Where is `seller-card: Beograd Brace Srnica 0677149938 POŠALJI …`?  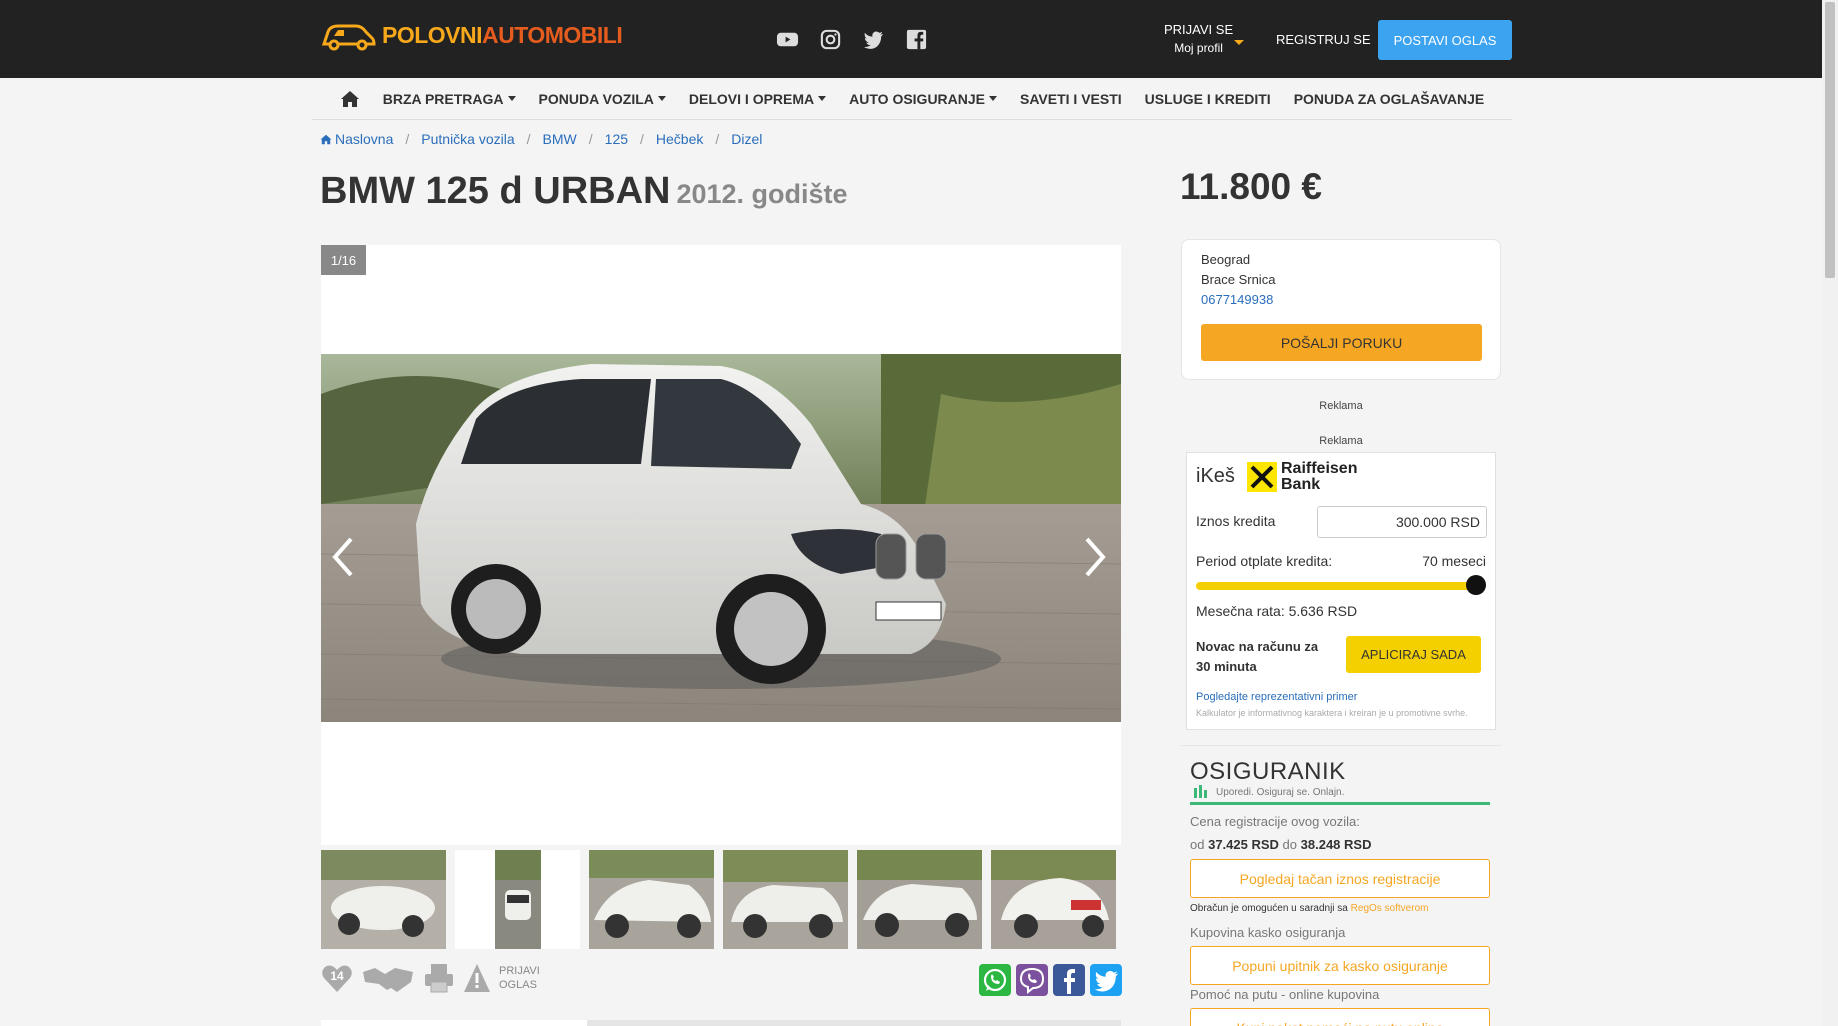 seller-card: Beograd Brace Srnica 0677149938 POŠALJI … is located at coordinates (1341, 309).